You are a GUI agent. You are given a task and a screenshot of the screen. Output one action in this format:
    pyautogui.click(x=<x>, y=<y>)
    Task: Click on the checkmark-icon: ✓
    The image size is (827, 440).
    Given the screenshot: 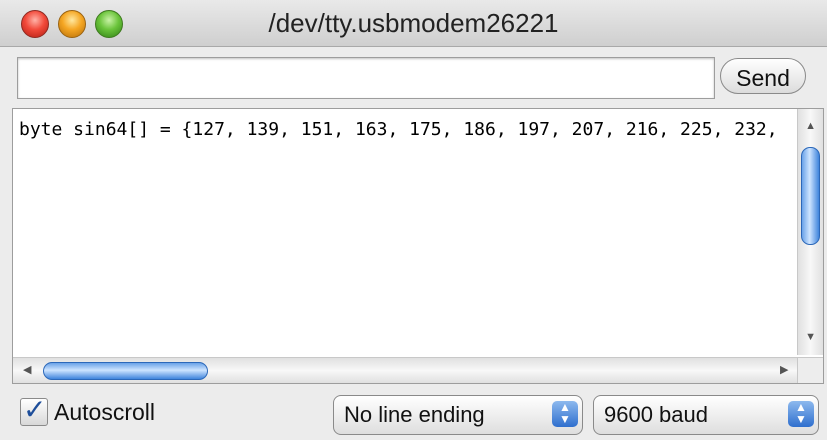 What is the action you would take?
    pyautogui.click(x=35, y=409)
    